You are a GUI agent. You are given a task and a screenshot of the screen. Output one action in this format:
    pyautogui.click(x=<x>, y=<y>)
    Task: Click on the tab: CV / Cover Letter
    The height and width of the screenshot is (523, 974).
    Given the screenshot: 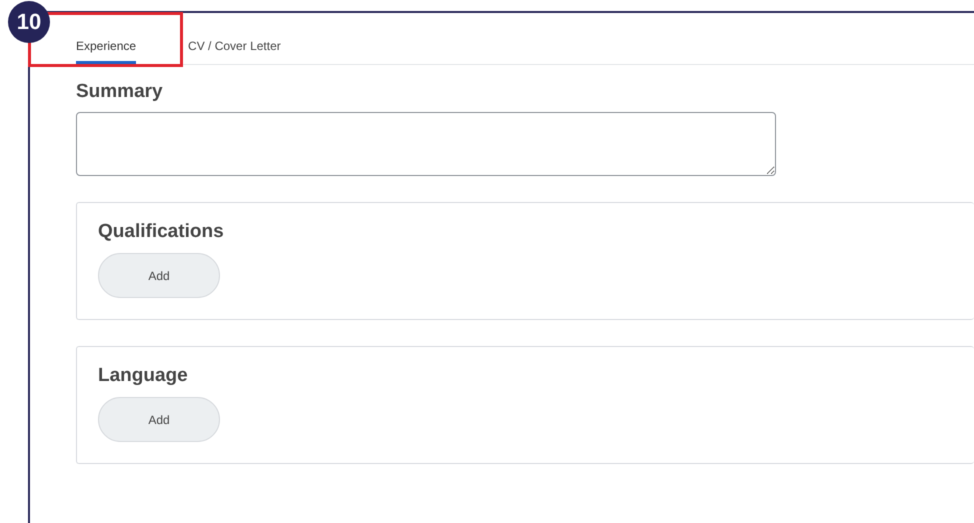 What is the action you would take?
    pyautogui.click(x=234, y=38)
    